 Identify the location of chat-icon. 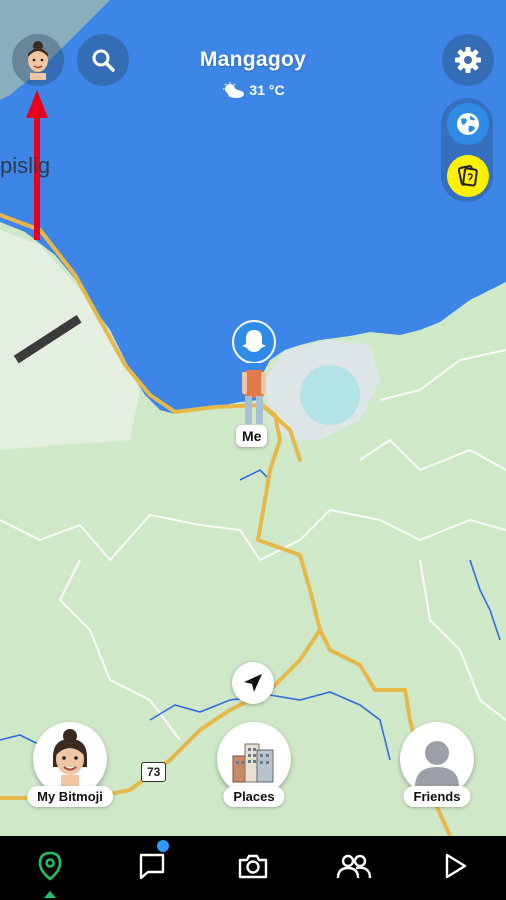
(152, 866).